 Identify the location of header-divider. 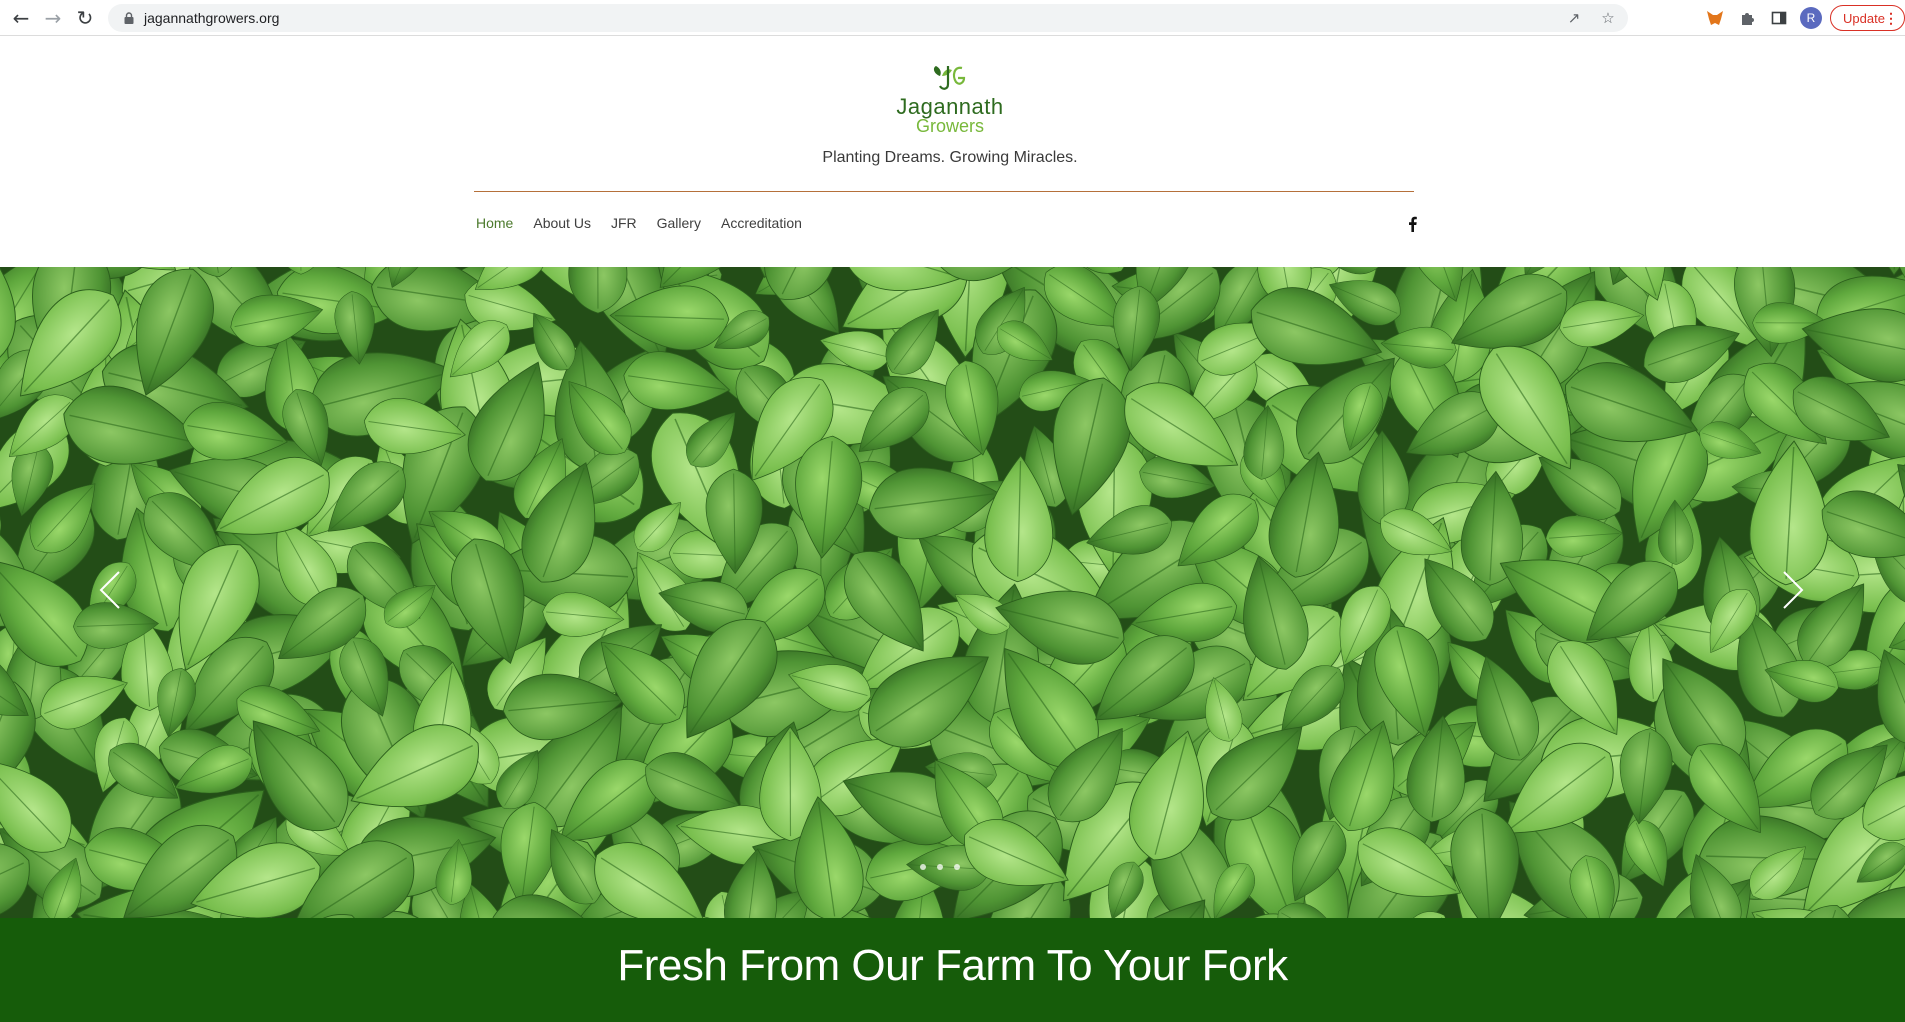
(944, 191).